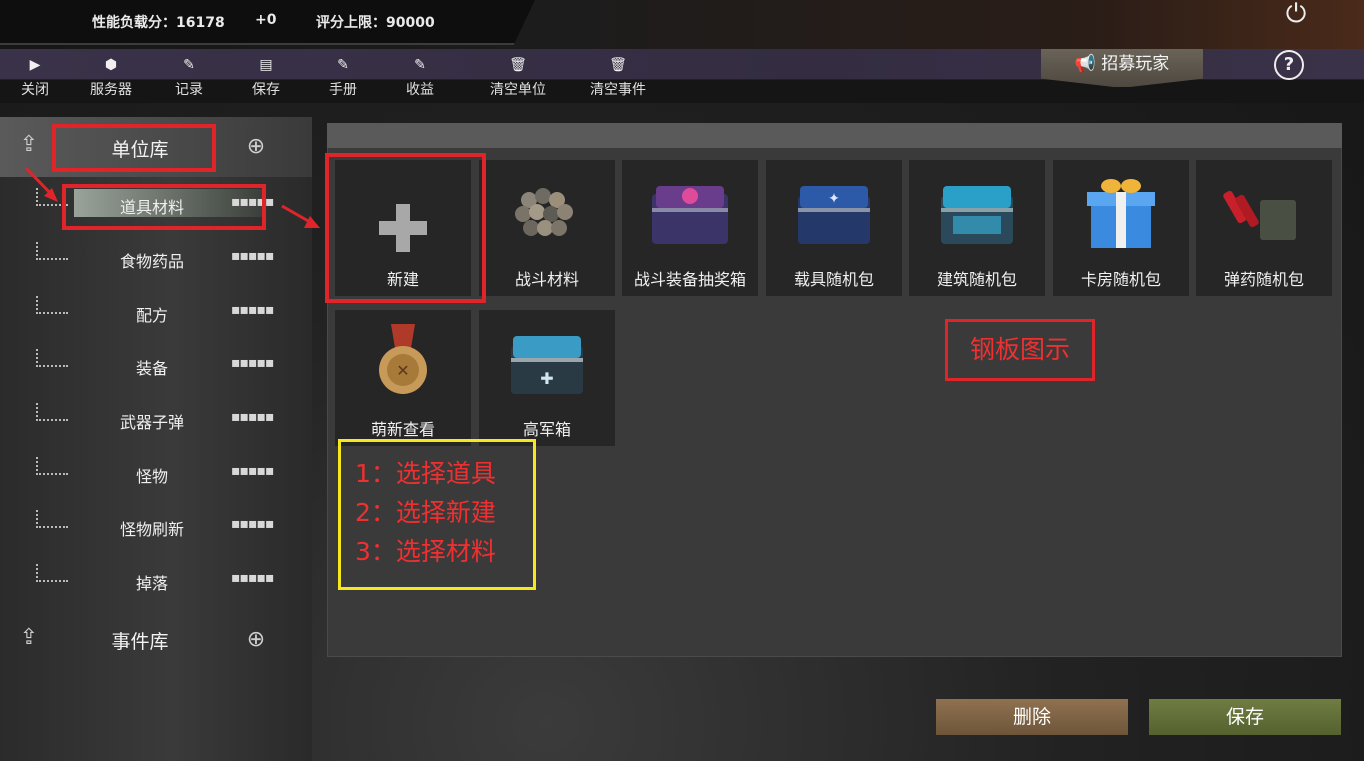 The height and width of the screenshot is (761, 1364). I want to click on recruit-players-button: 📢 招募玩家, so click(1122, 68).